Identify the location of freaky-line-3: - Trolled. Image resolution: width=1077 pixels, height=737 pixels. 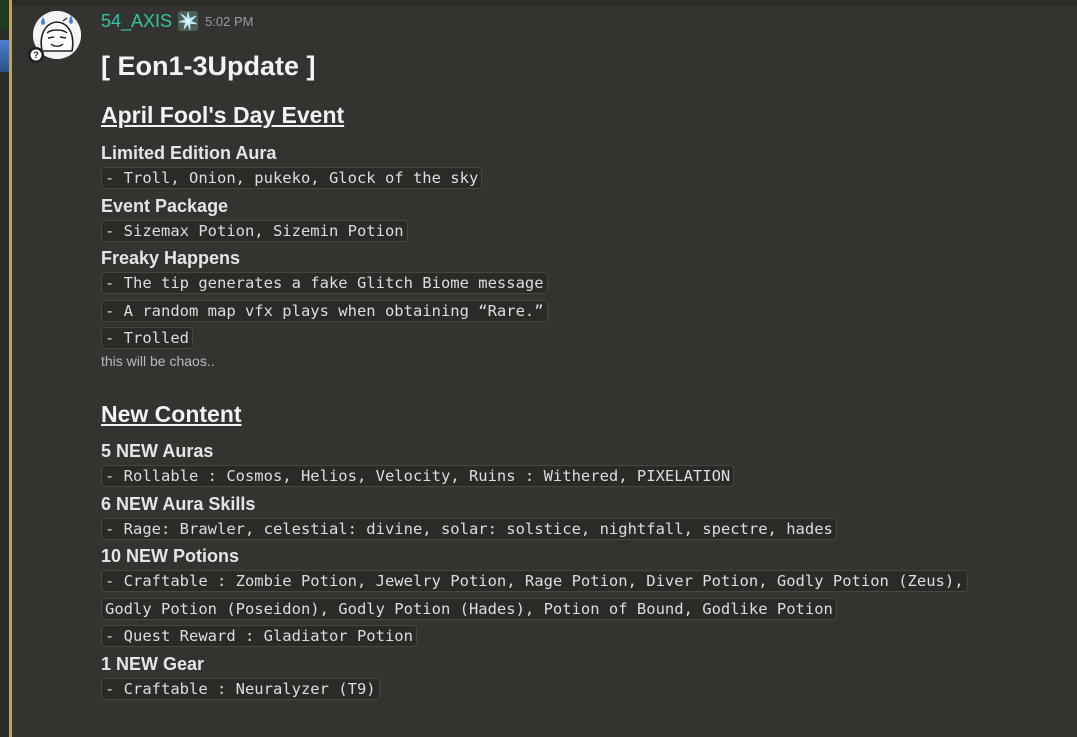
(581, 338).